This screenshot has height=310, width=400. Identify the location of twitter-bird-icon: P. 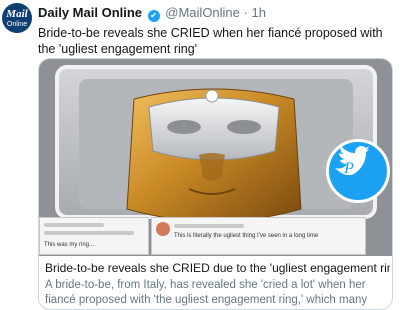
(358, 171).